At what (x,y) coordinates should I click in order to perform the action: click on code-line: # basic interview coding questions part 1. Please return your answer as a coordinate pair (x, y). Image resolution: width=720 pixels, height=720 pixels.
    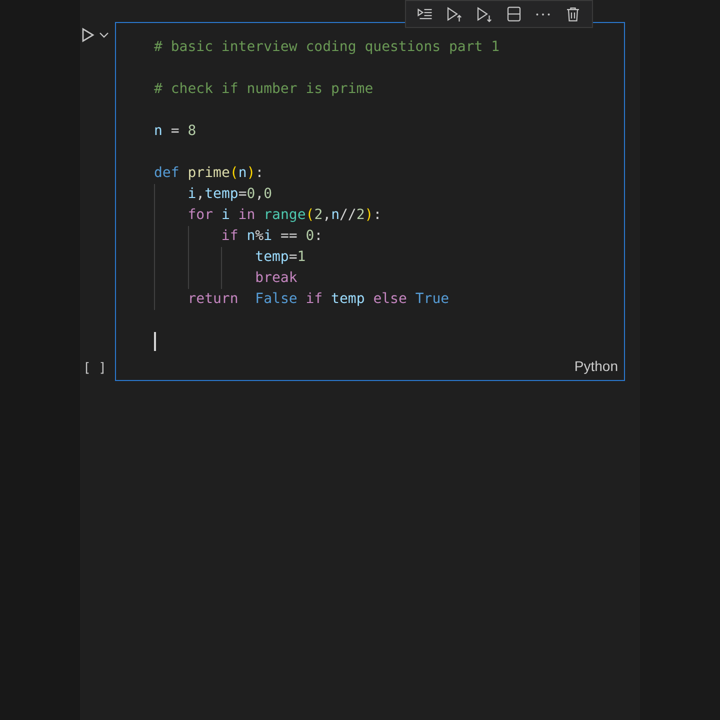
    Looking at the image, I should click on (327, 47).